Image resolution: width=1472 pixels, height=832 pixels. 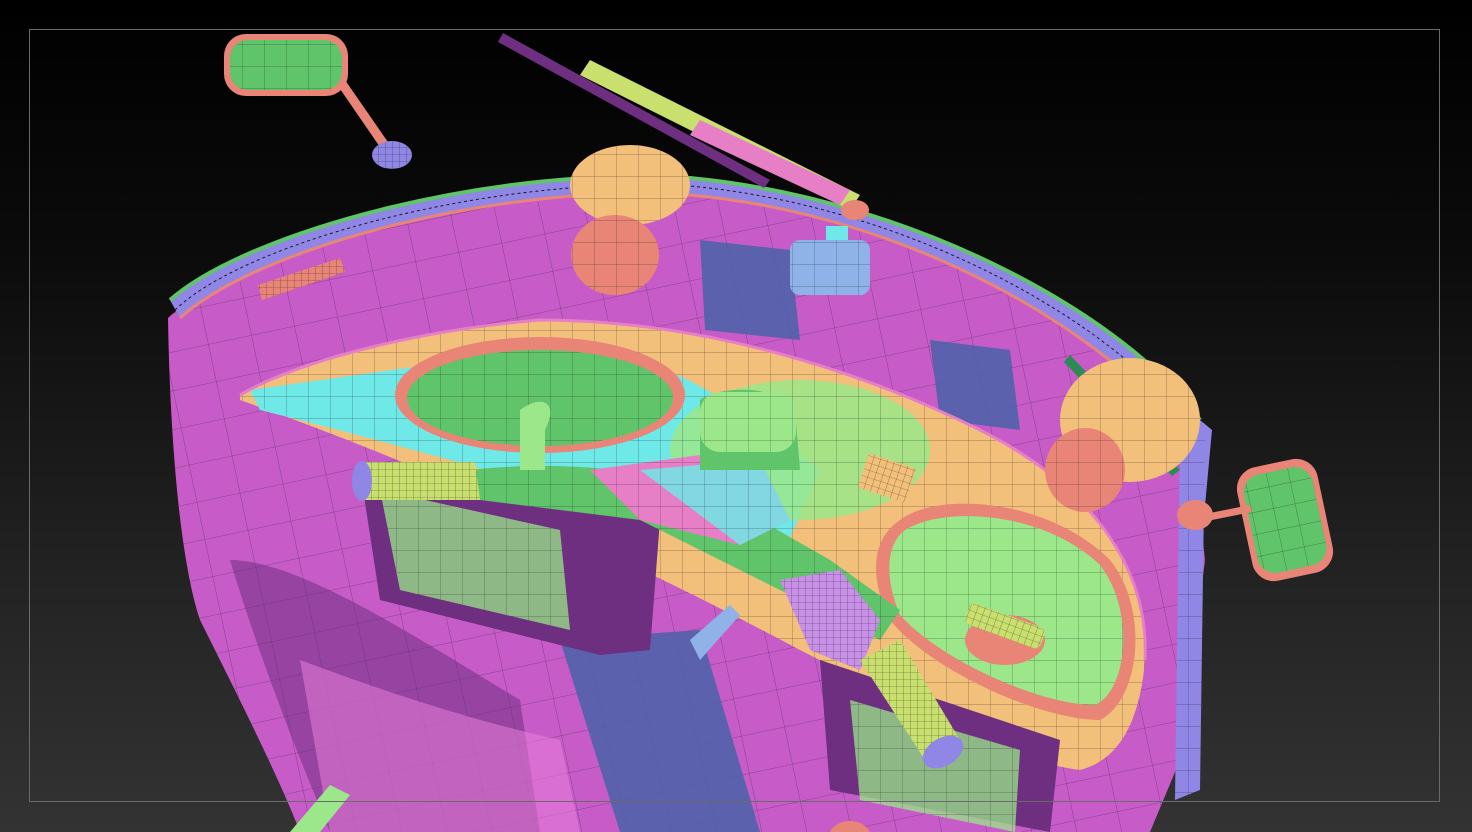 I want to click on left-mirror, so click(x=318, y=101).